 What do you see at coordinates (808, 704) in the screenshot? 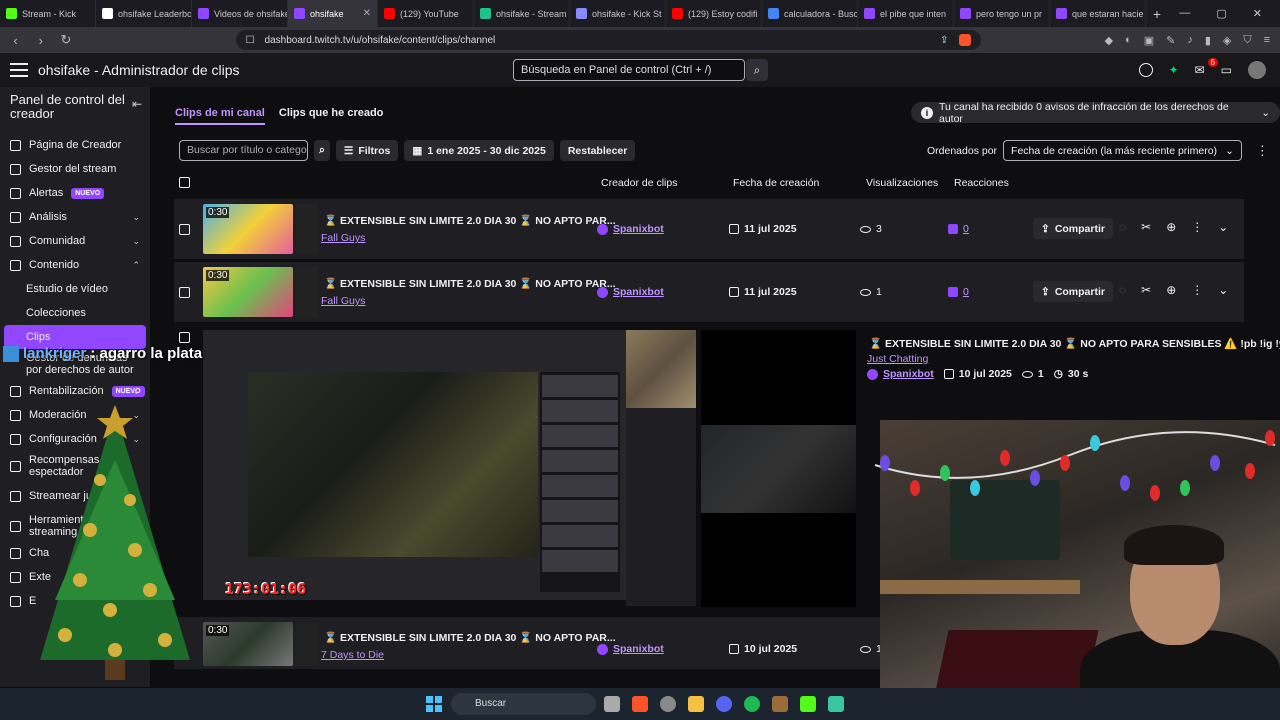
I see `kick-icon` at bounding box center [808, 704].